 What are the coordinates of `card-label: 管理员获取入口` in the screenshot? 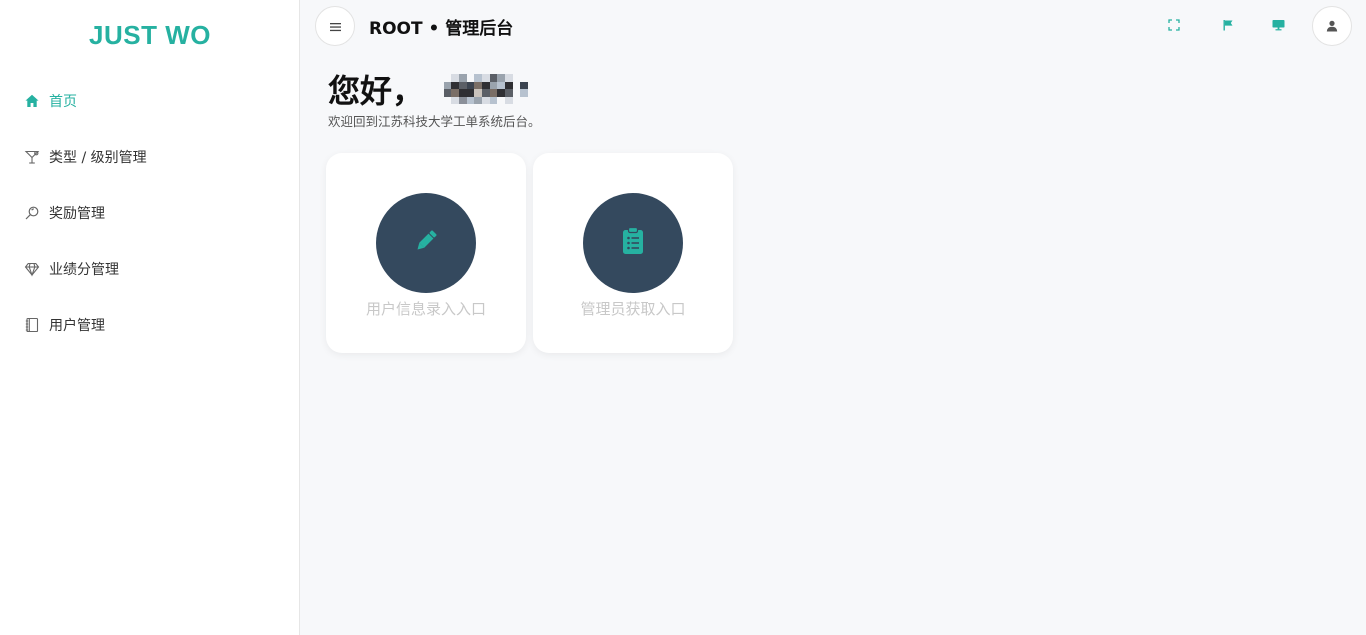 It's located at (633, 309).